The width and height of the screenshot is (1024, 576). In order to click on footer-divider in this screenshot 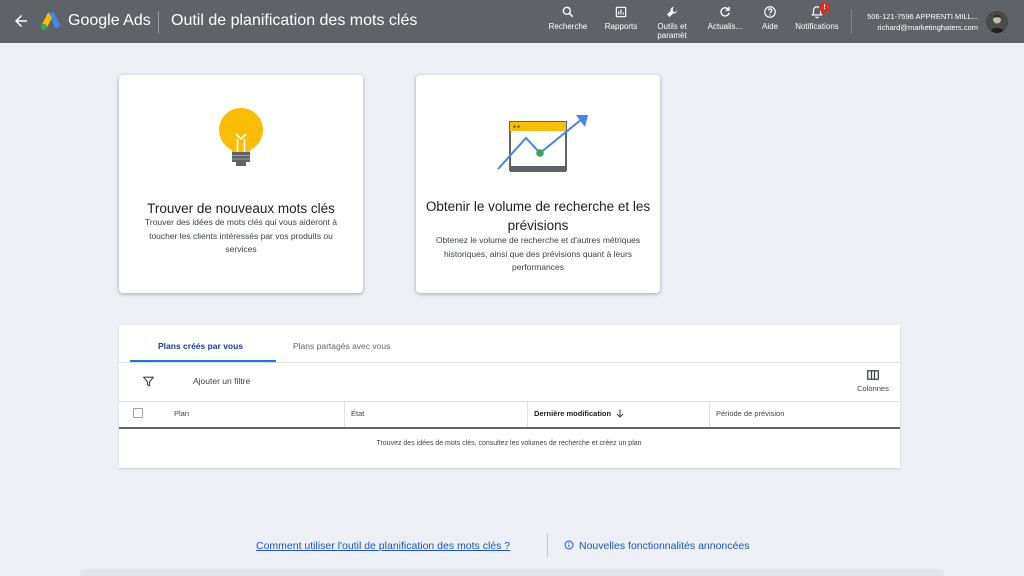, I will do `click(547, 545)`.